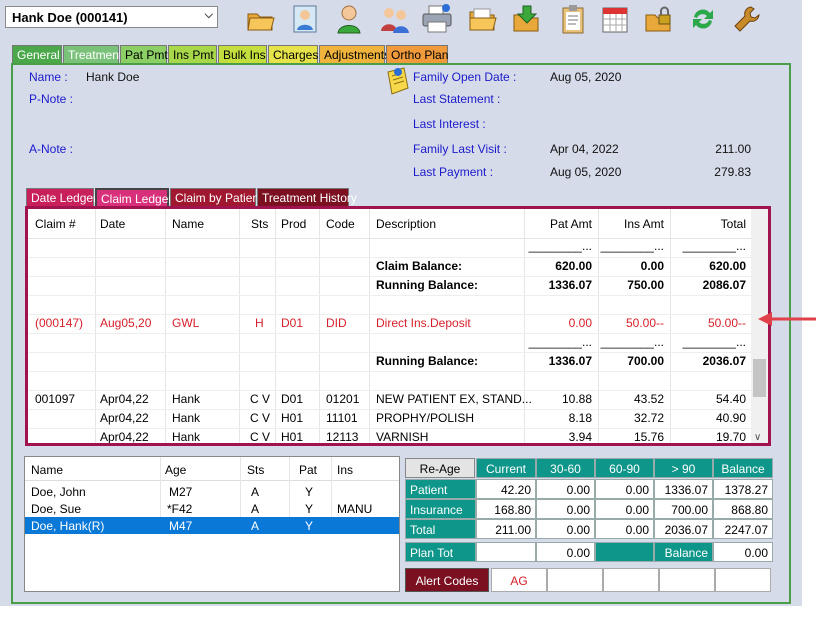 The image size is (818, 620). I want to click on aging-value: 2036.07, so click(683, 529).